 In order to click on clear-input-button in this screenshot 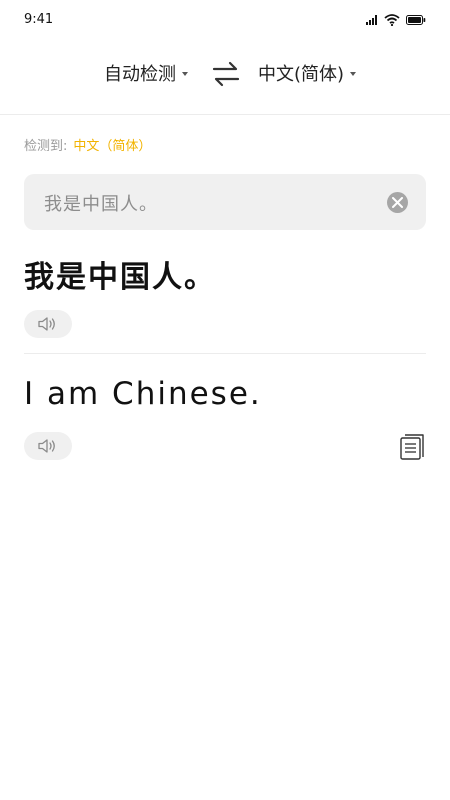, I will do `click(397, 202)`.